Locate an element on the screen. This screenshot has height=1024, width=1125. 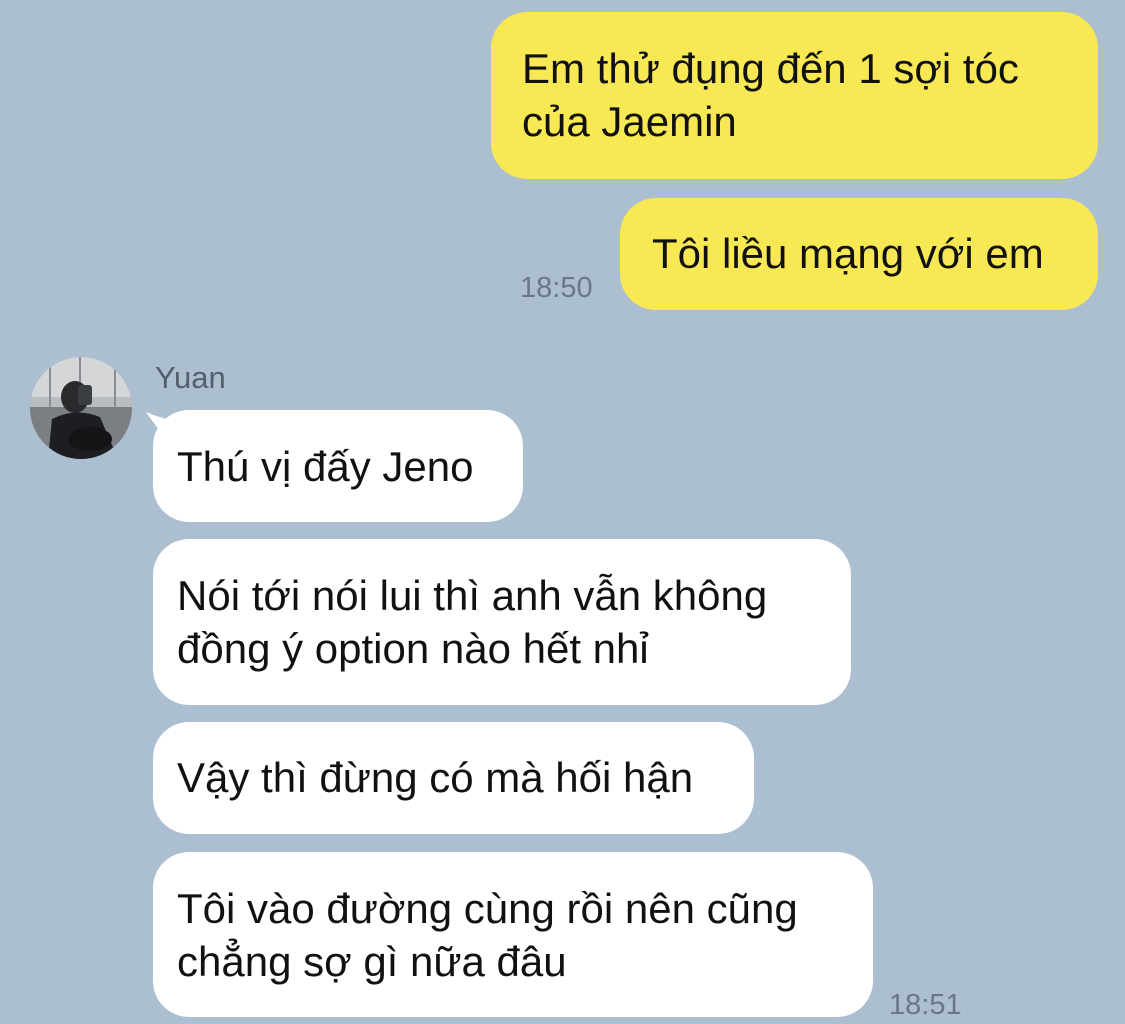
message-line: Em thử đụng đến 1 sợi tóc is located at coordinates (770, 68).